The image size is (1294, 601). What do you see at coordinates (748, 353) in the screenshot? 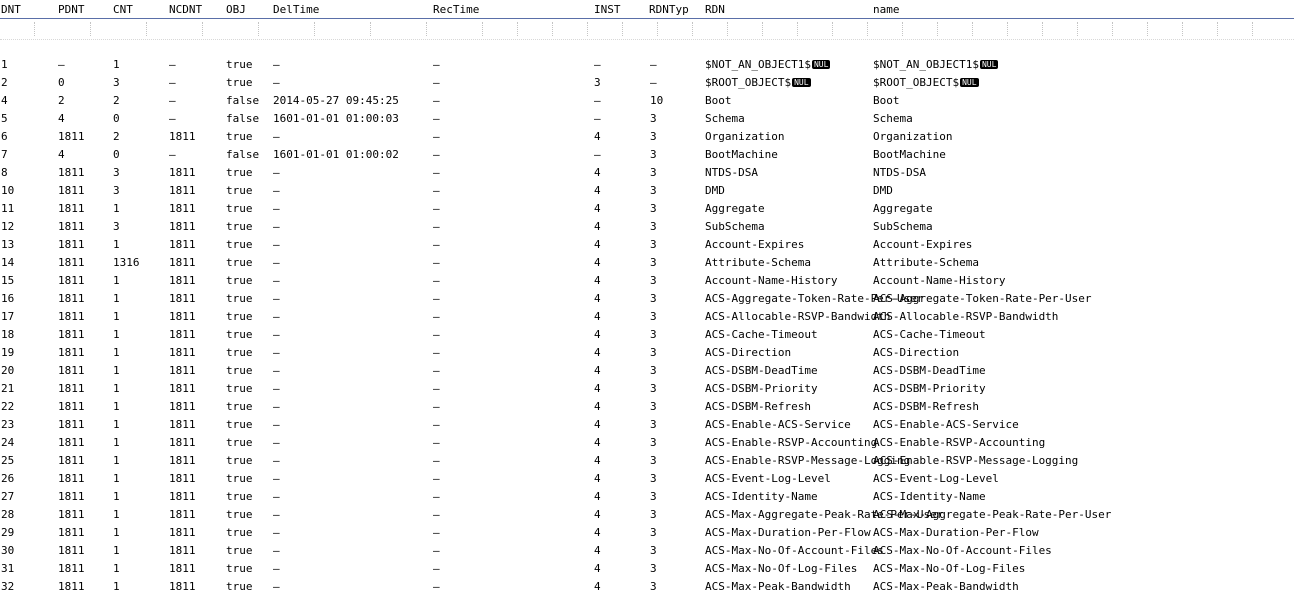
I see `cell-rdn: ACS-Direction` at bounding box center [748, 353].